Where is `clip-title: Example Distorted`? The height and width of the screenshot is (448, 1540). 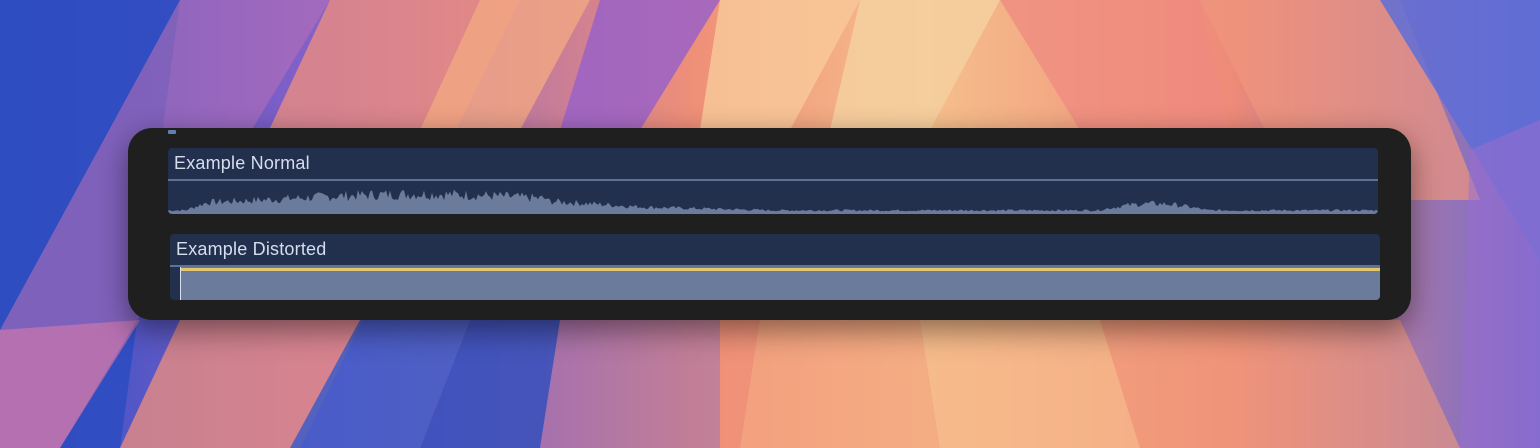 clip-title: Example Distorted is located at coordinates (251, 249).